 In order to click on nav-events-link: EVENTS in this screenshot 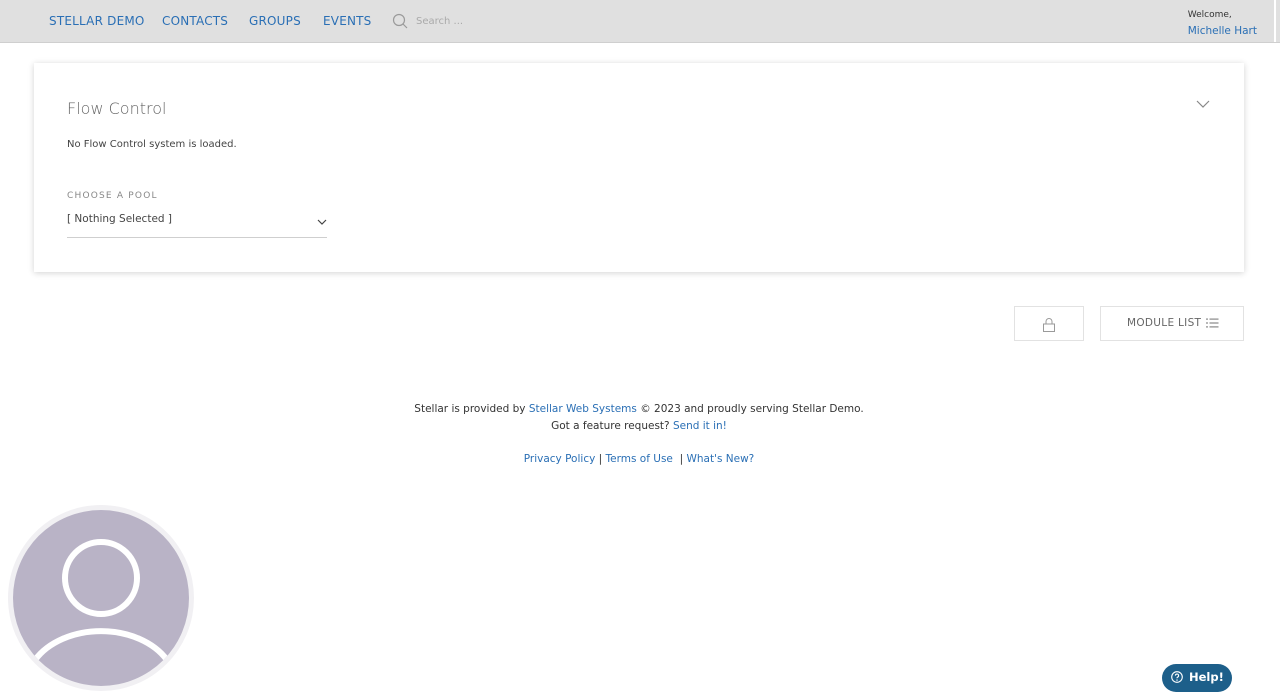, I will do `click(347, 21)`.